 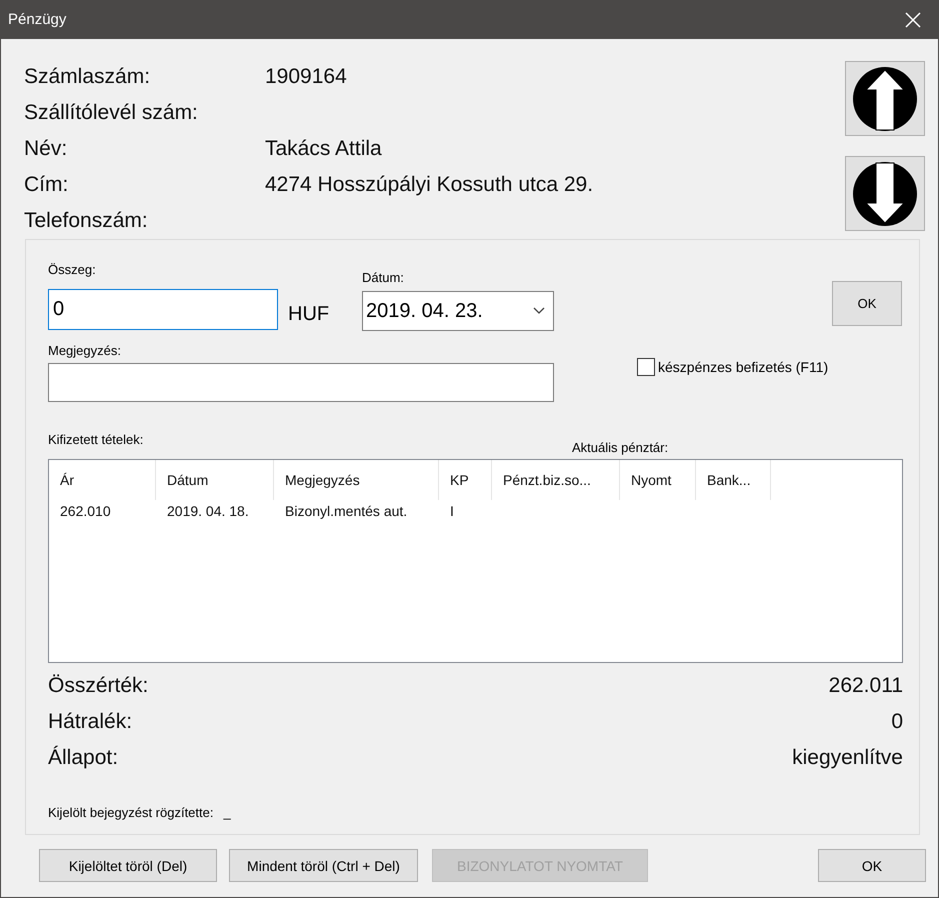 What do you see at coordinates (163, 309) in the screenshot?
I see `amount-field: 0` at bounding box center [163, 309].